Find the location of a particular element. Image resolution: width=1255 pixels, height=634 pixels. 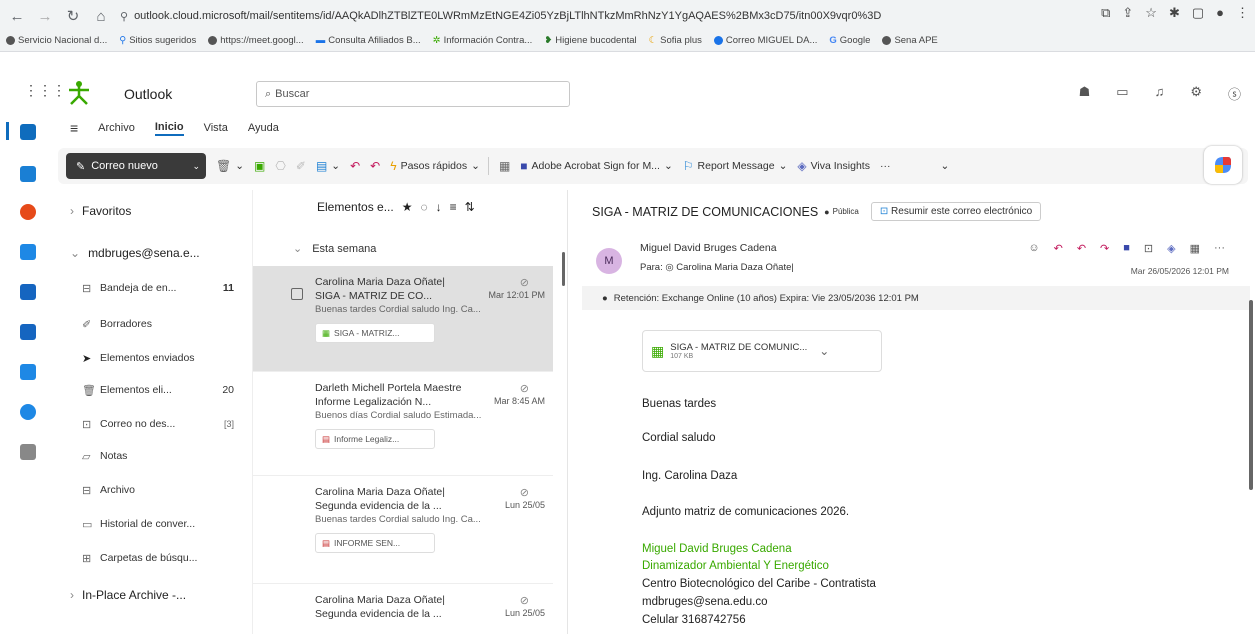

reply-icon: ↶ is located at coordinates (1058, 248).